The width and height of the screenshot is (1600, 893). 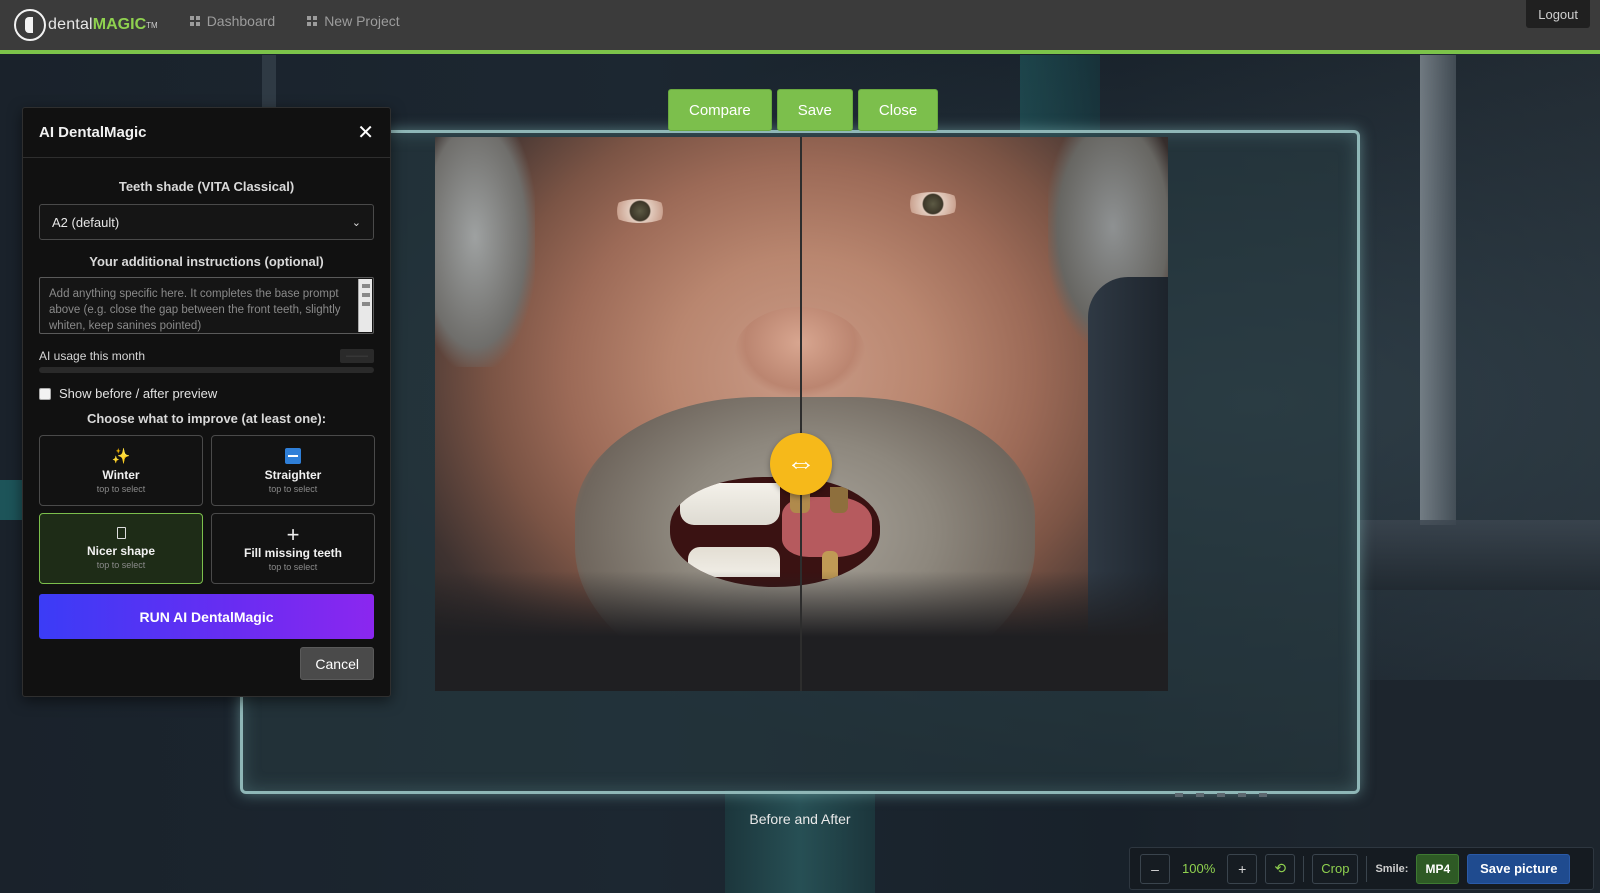 What do you see at coordinates (206, 186) in the screenshot?
I see `shade-label: Teeth shade (VITA Classical)` at bounding box center [206, 186].